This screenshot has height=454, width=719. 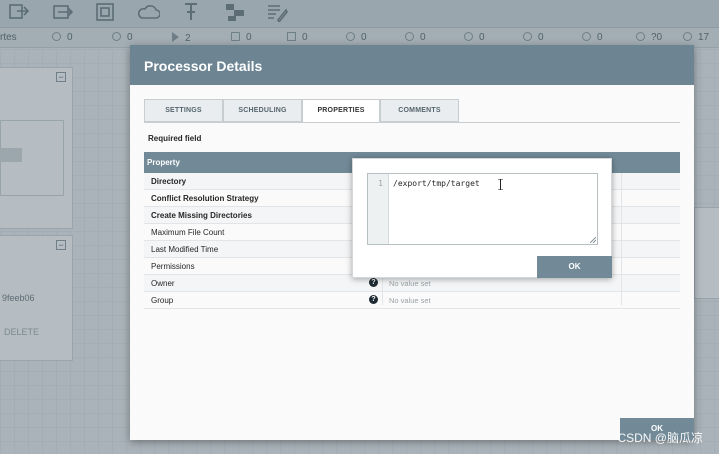 What do you see at coordinates (687, 36) in the screenshot?
I see `refresh-icon` at bounding box center [687, 36].